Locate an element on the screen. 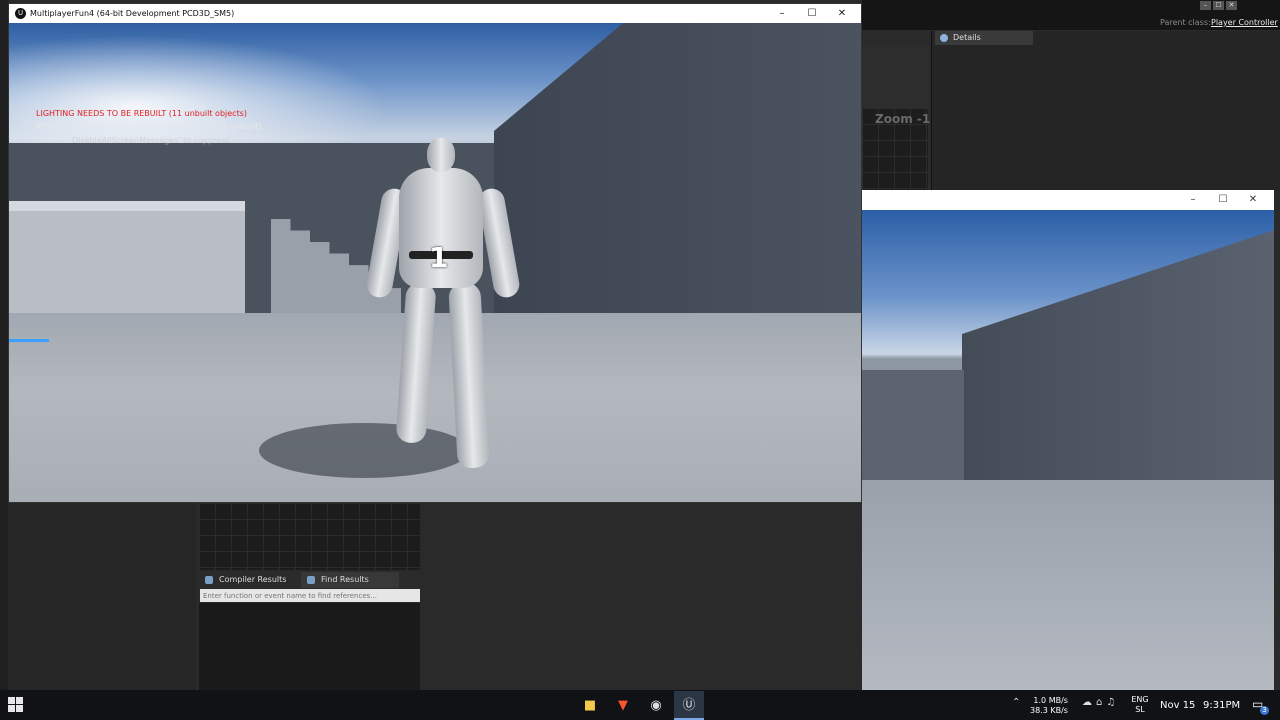  taskbar-date: Nov 15 is located at coordinates (1177, 705).